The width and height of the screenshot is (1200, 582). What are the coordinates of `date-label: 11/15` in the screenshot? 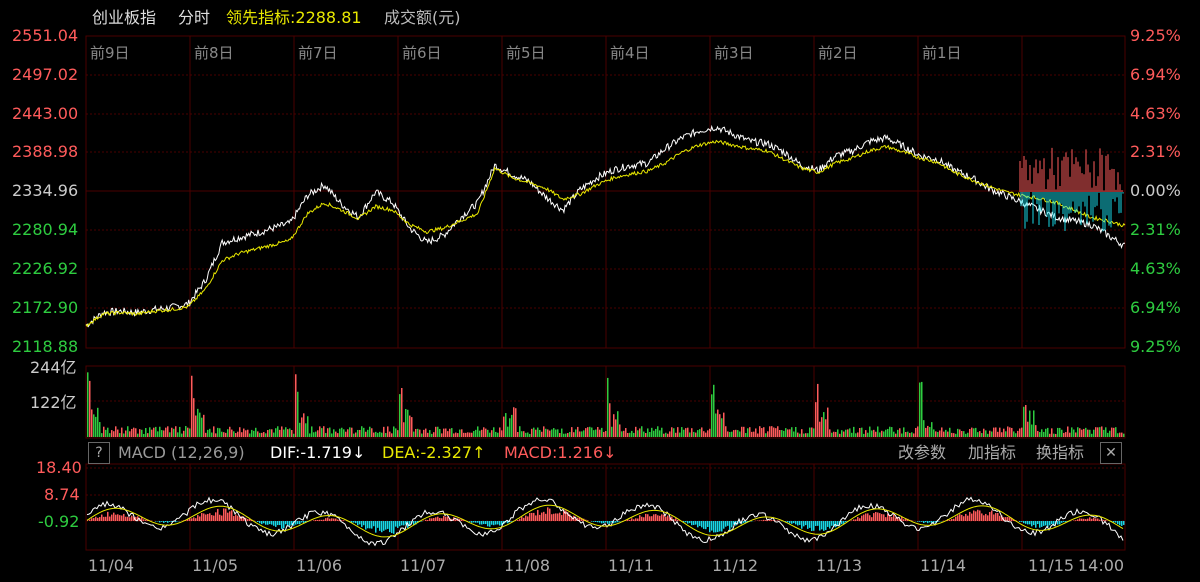 It's located at (1051, 565).